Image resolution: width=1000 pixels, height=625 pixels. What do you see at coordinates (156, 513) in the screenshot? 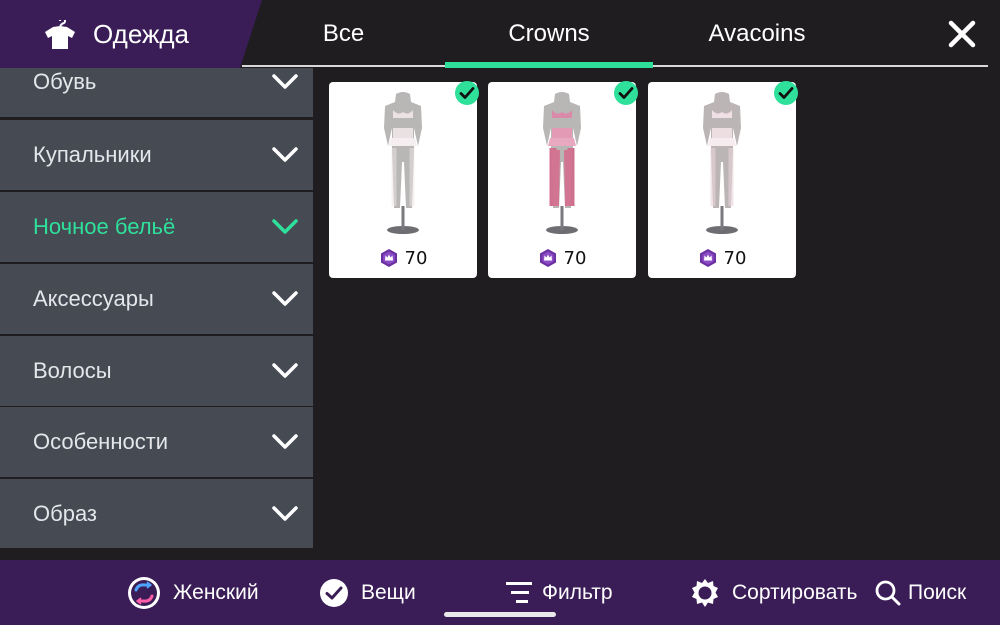
I see `sidebar-item-look: Образ` at bounding box center [156, 513].